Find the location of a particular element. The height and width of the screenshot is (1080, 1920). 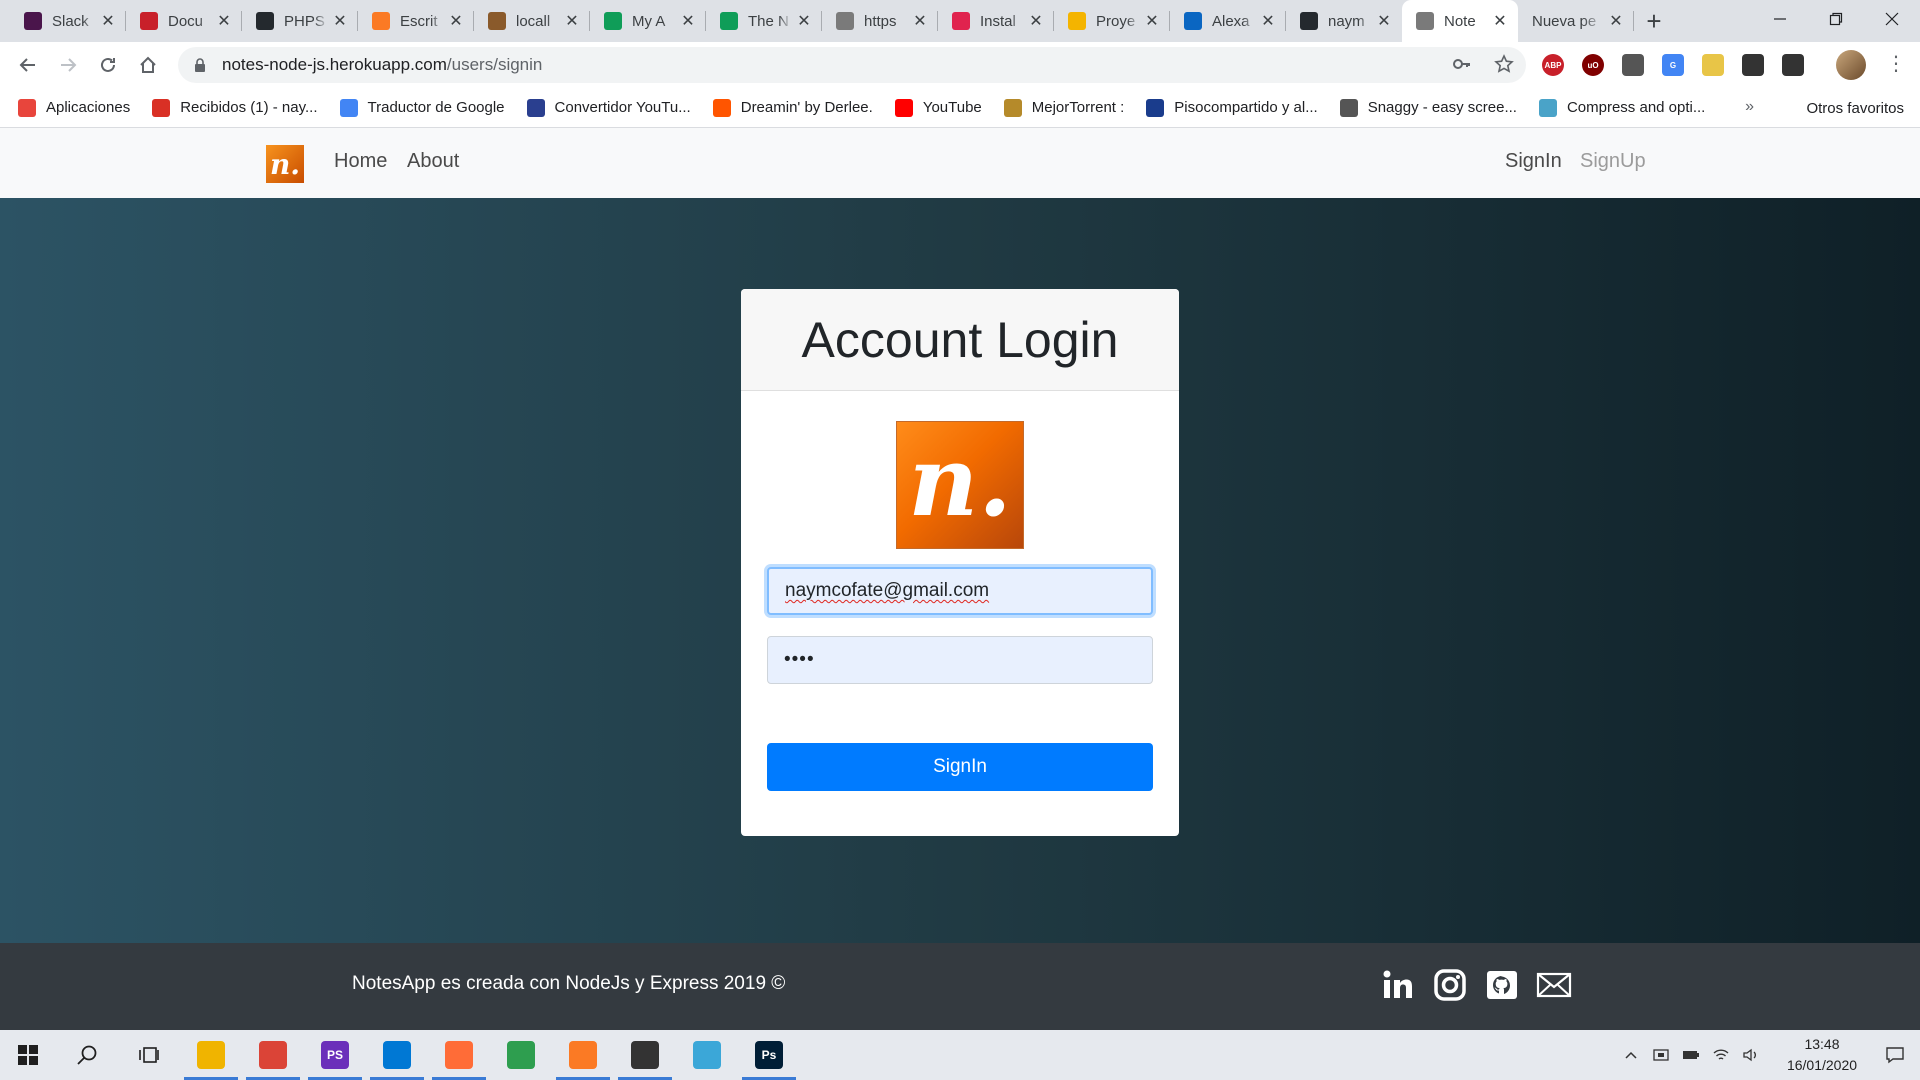

taskbar-app: PS is located at coordinates (335, 1055).